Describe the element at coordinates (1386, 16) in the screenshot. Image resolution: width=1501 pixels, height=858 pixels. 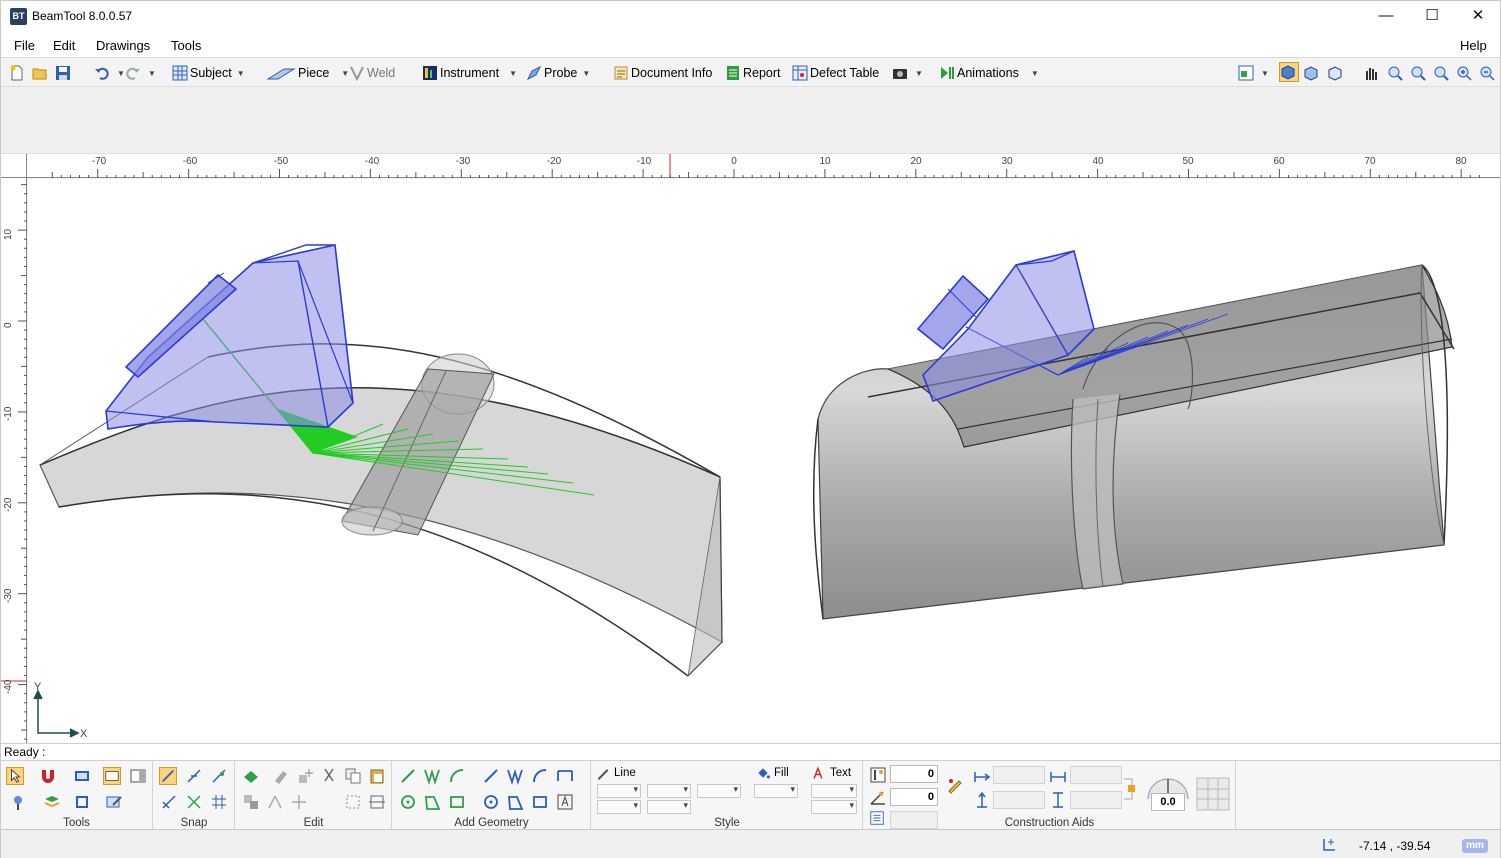
I see `minimize-button: —` at that location.